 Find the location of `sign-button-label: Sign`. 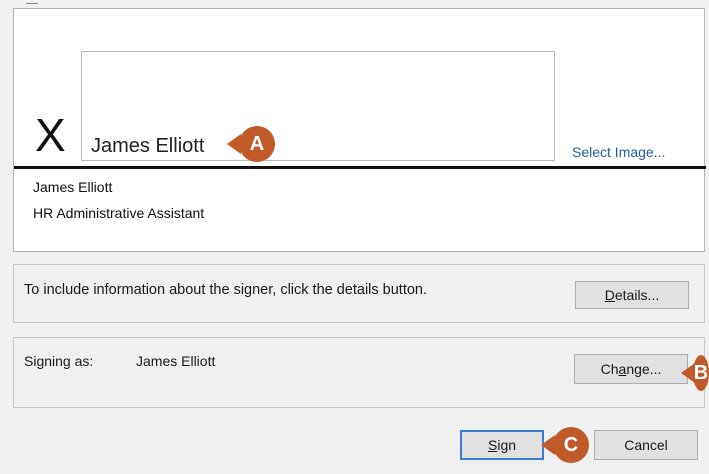

sign-button-label: Sign is located at coordinates (502, 445).